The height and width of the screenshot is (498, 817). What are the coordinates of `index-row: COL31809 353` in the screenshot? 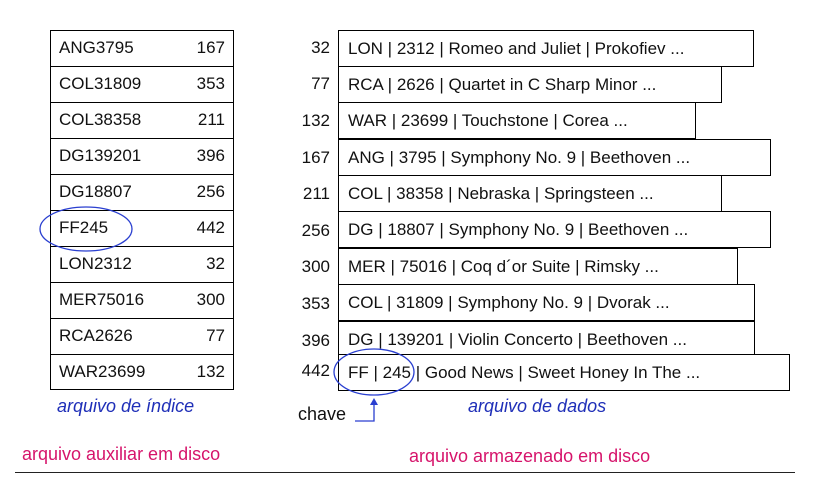 It's located at (142, 85).